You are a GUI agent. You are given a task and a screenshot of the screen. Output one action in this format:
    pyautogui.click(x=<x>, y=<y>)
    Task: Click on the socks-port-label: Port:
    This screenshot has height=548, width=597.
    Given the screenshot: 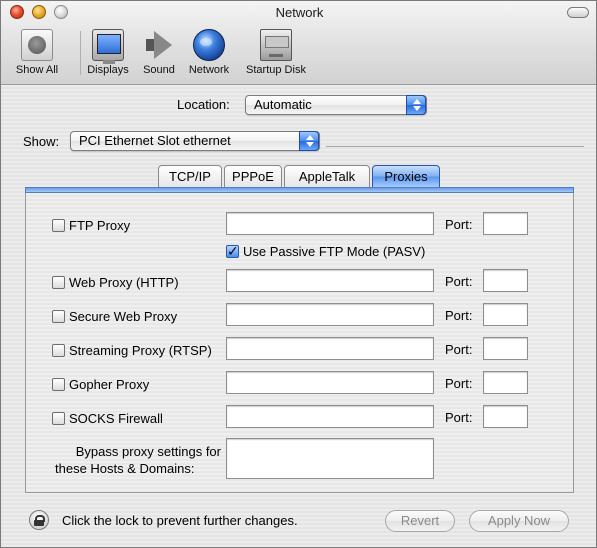 What is the action you would take?
    pyautogui.click(x=459, y=417)
    